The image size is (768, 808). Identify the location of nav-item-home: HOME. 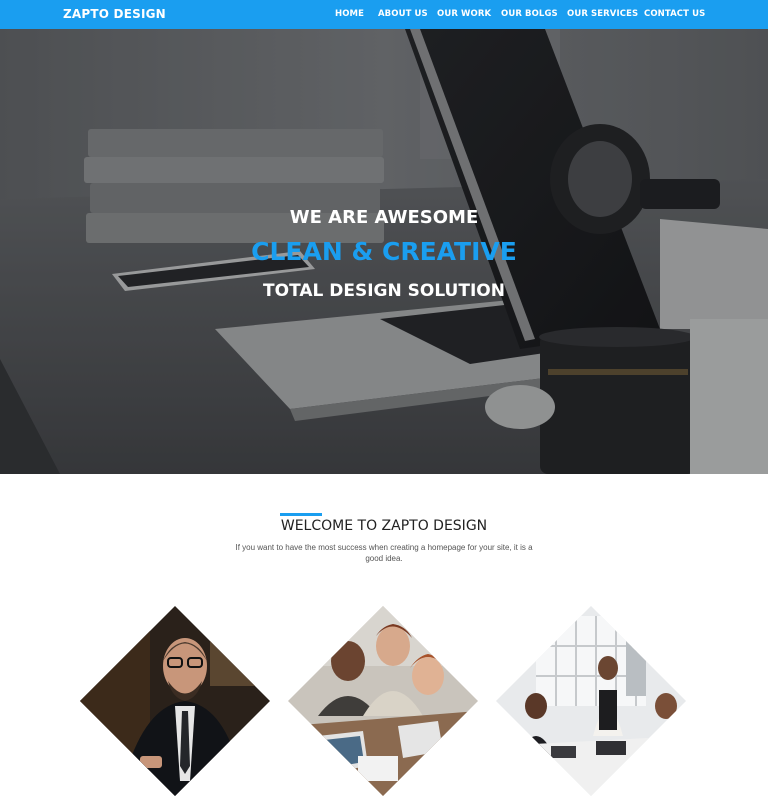
(349, 14).